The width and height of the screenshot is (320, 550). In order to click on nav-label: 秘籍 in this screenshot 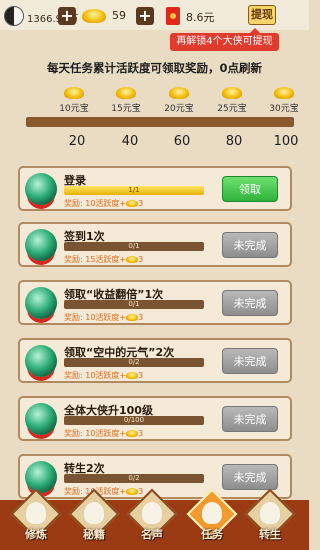, I will do `click(94, 534)`.